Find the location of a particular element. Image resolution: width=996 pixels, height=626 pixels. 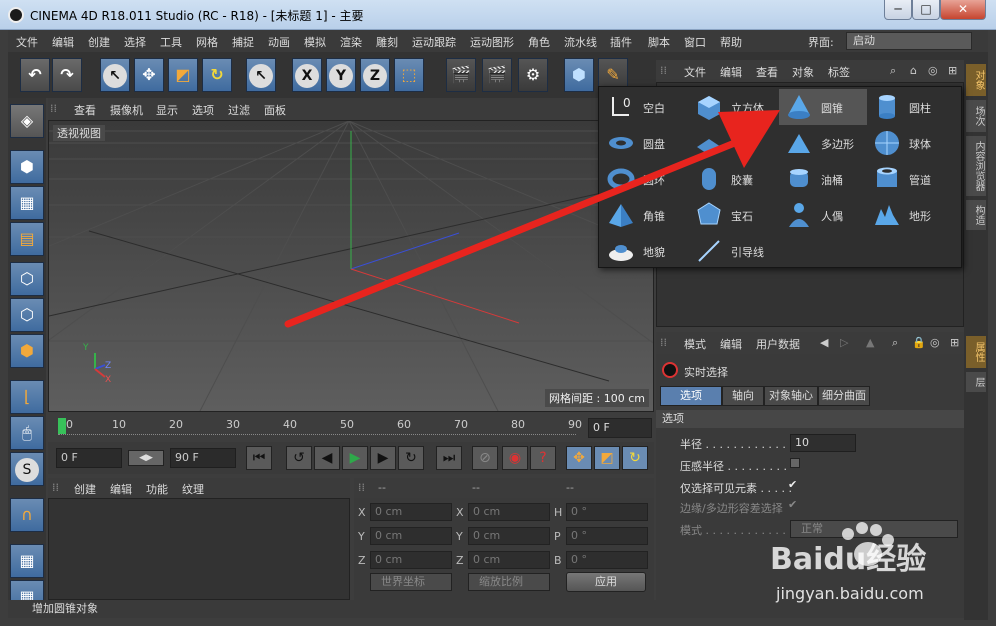

baidu-watermark: Baidu经验 jingyan.baidu.com is located at coordinates (870, 565).